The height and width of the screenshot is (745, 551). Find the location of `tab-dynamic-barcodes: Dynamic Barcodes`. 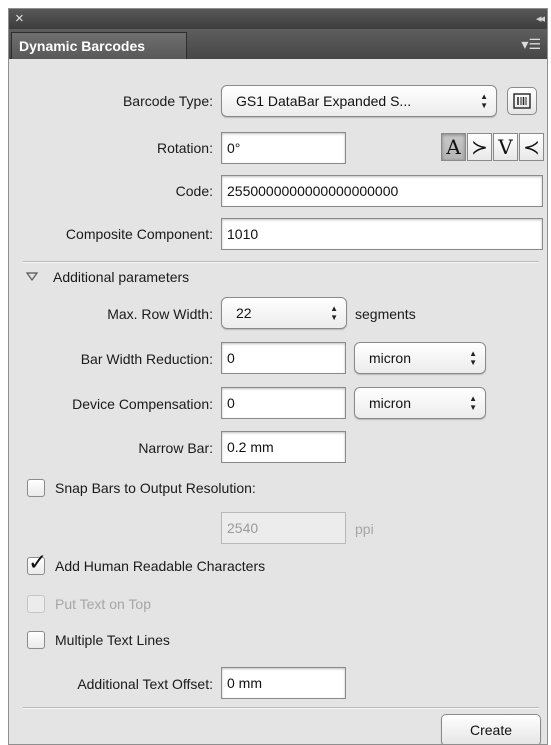

tab-dynamic-barcodes: Dynamic Barcodes is located at coordinates (99, 45).